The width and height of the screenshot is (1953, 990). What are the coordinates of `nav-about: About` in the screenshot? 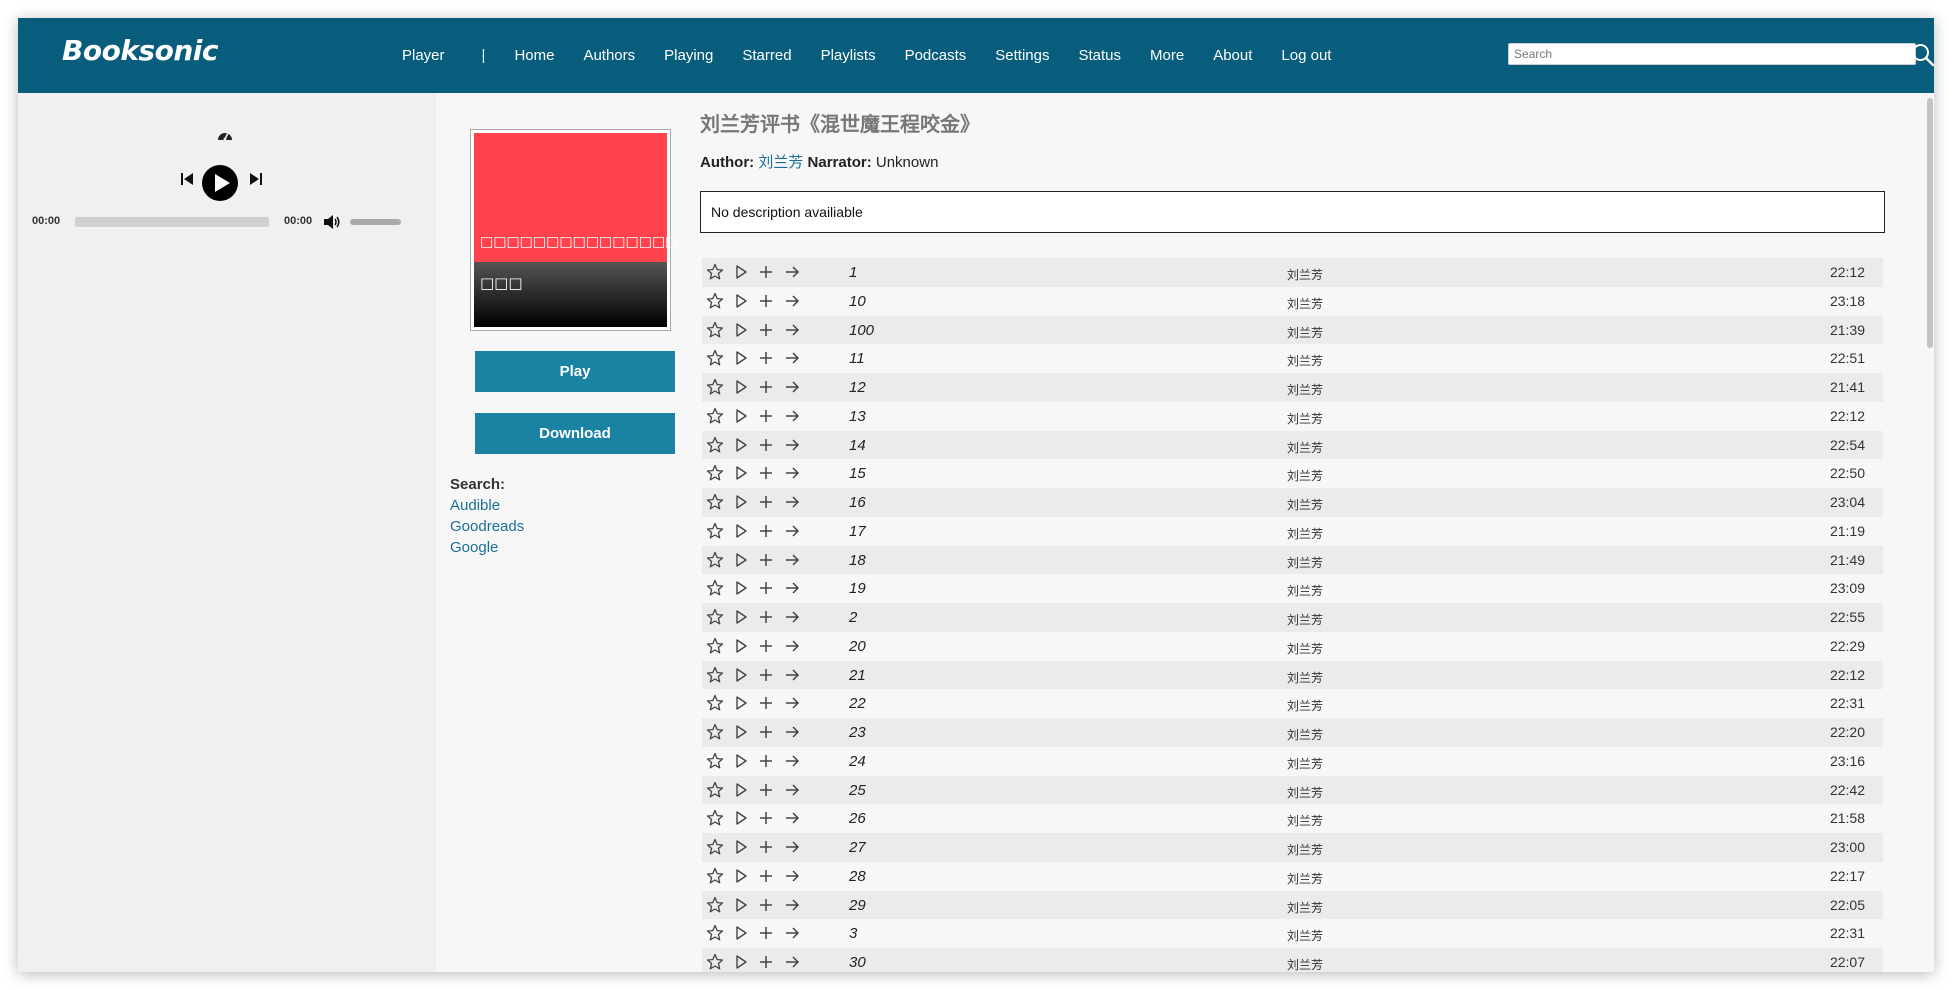 It's located at (1232, 55).